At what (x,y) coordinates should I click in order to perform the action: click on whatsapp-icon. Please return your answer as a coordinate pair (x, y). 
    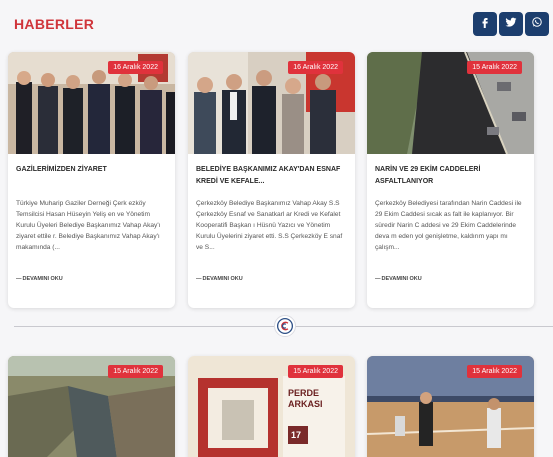
    Looking at the image, I should click on (537, 24).